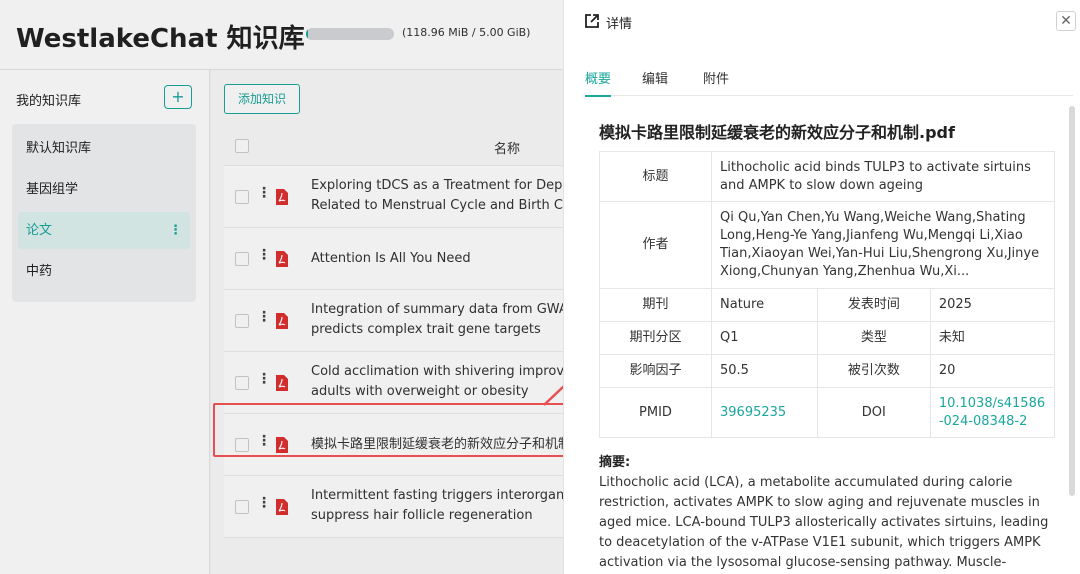  Describe the element at coordinates (764, 412) in the screenshot. I see `pmid-link: 39695235` at that location.